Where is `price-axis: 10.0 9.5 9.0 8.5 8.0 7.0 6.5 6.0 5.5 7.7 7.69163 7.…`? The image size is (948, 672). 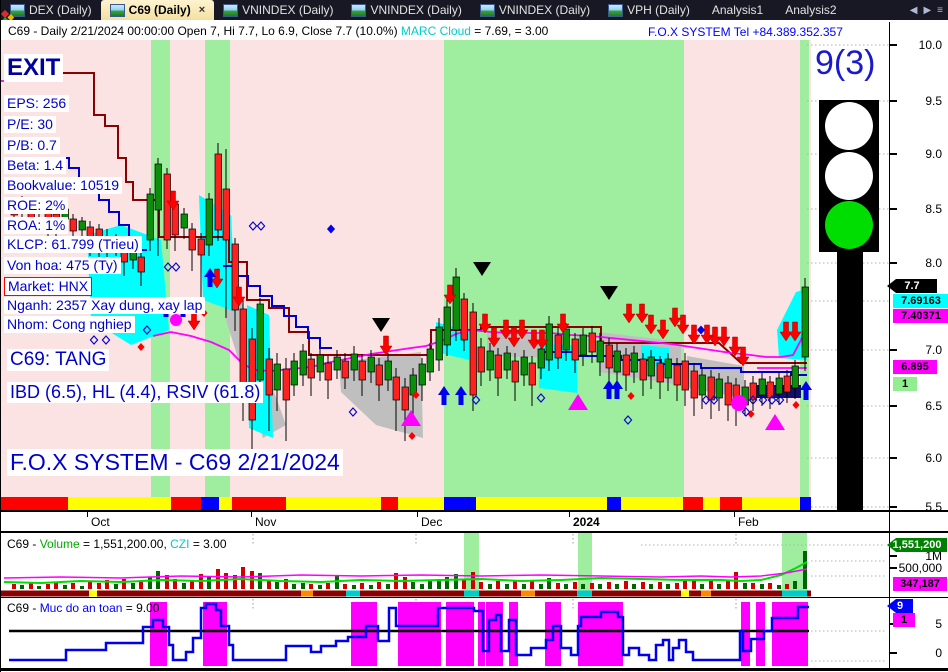 price-axis: 10.0 9.5 9.0 8.5 8.0 7.0 6.5 6.0 5.5 7.7 7.69163 7.… is located at coordinates (917, 336).